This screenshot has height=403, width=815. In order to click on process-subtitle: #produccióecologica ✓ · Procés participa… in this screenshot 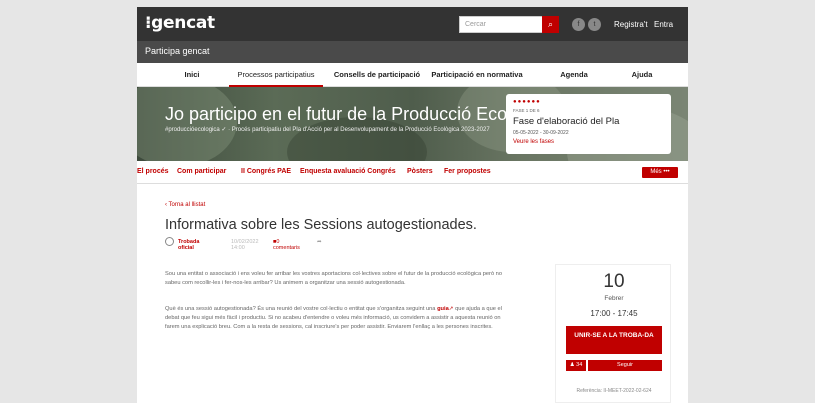, I will do `click(327, 130)`.